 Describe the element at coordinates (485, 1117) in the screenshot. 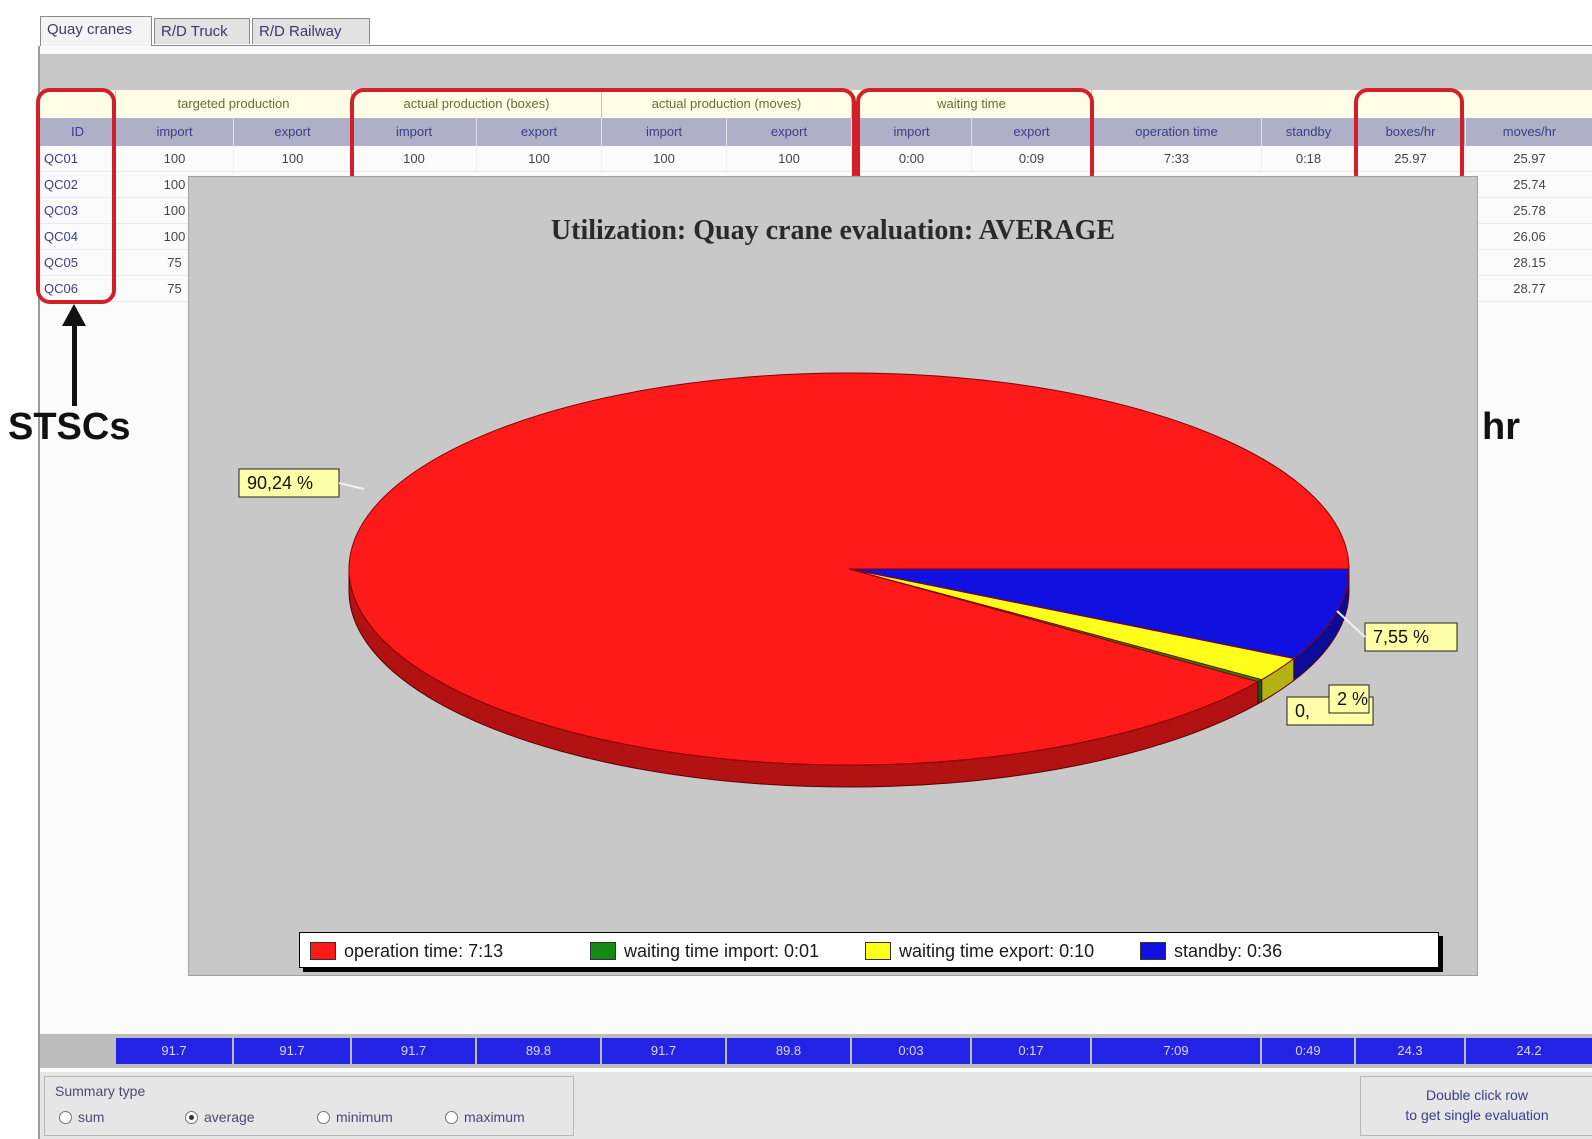

I see `radio-maximum: maximum` at that location.